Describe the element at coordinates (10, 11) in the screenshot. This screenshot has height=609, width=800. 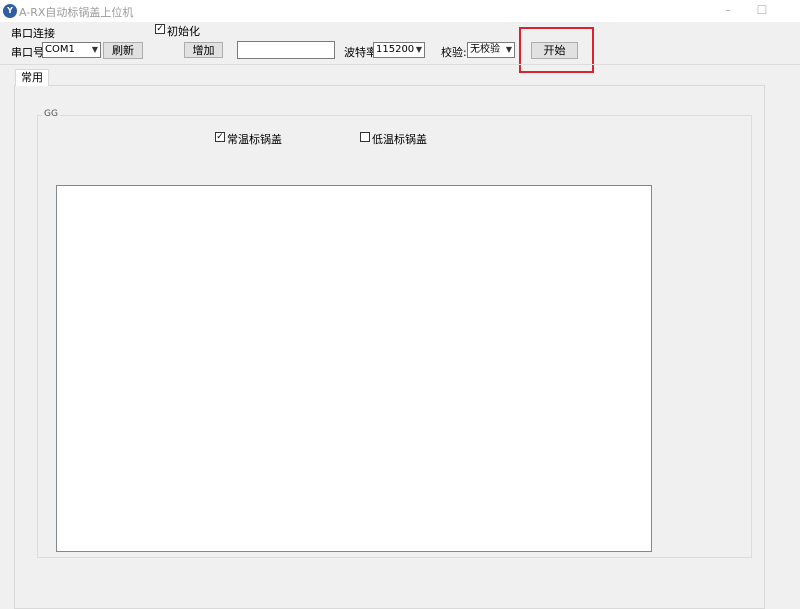
I see `app-icon: Y` at that location.